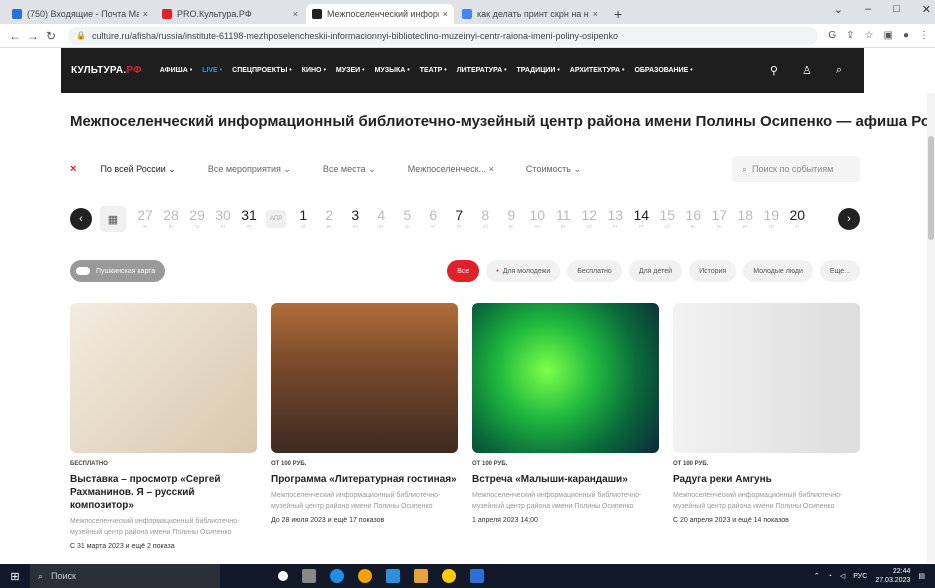 The height and width of the screenshot is (588, 935). What do you see at coordinates (537, 219) in the screenshot?
I see `date-cell: 10 пн` at bounding box center [537, 219].